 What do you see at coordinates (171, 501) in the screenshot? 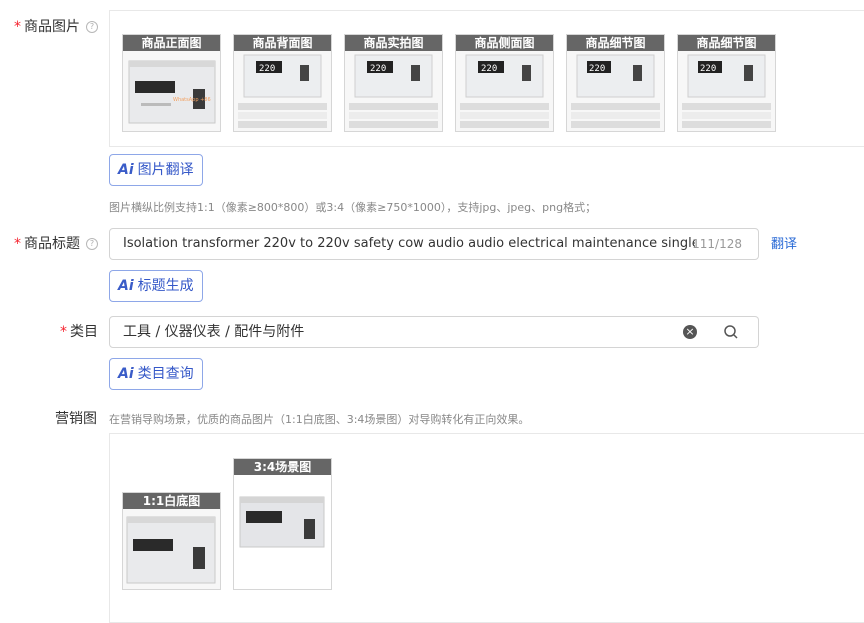
I see `thumb-caption: 1:1白底图` at bounding box center [171, 501].